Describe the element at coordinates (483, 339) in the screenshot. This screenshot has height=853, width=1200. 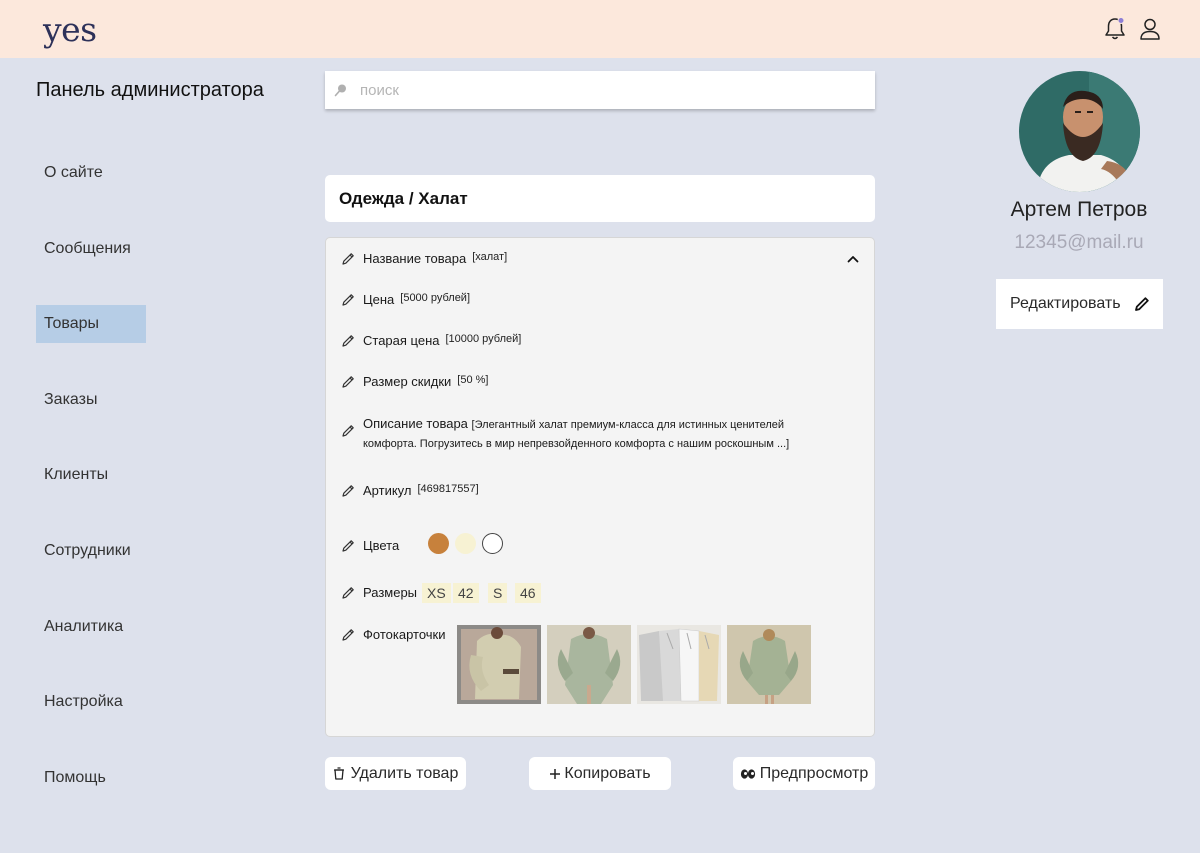
I see `field-value: [10000 рублей]` at that location.